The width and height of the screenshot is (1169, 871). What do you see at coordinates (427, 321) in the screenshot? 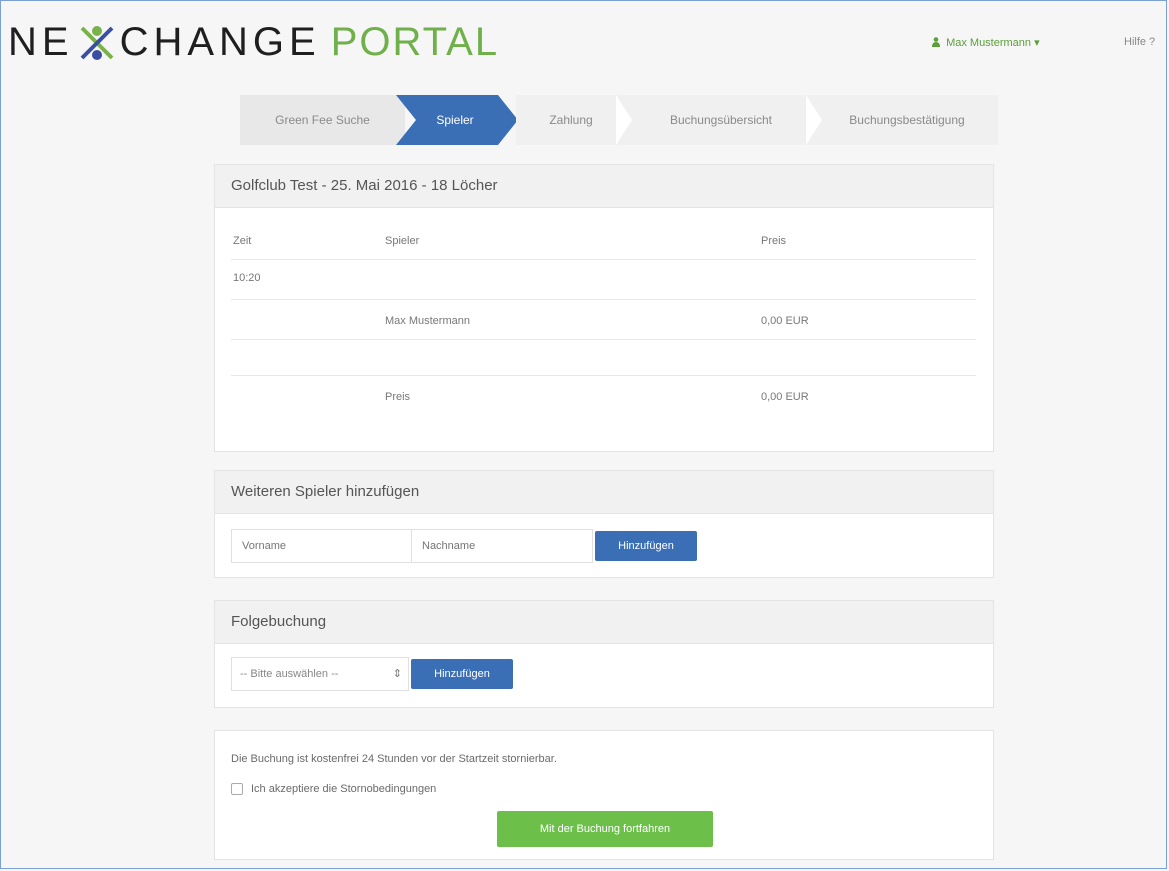
I see `player-name: Max Mustermann` at bounding box center [427, 321].